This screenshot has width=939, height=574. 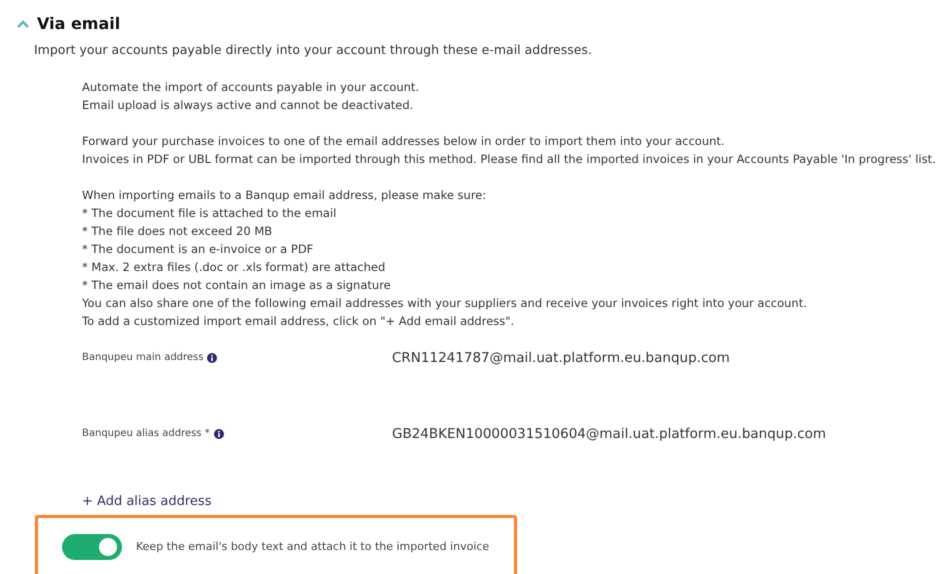 What do you see at coordinates (509, 159) in the screenshot?
I see `body-text: Invoices in PDF or UBL format can be imported through this method. Please find all the imported invoices in your Accounts Payable 'In progress' list.` at bounding box center [509, 159].